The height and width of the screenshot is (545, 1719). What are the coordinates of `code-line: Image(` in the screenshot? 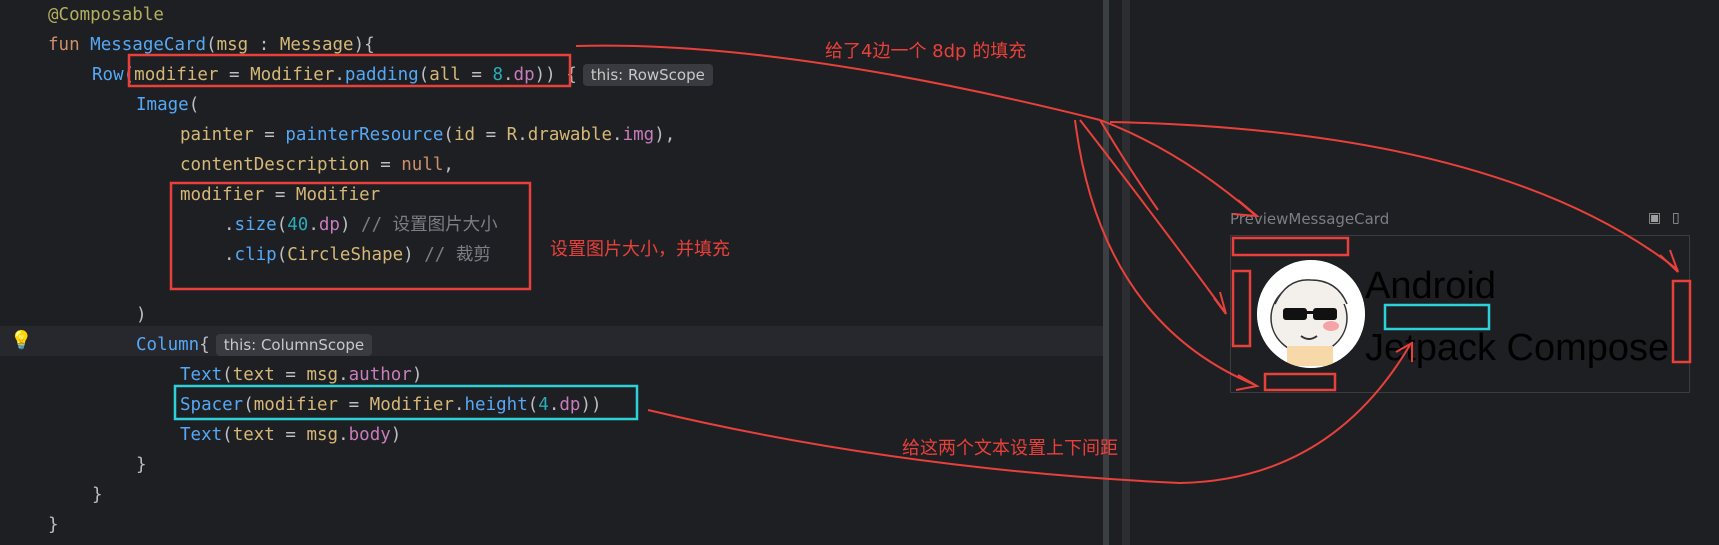 It's located at (167, 105).